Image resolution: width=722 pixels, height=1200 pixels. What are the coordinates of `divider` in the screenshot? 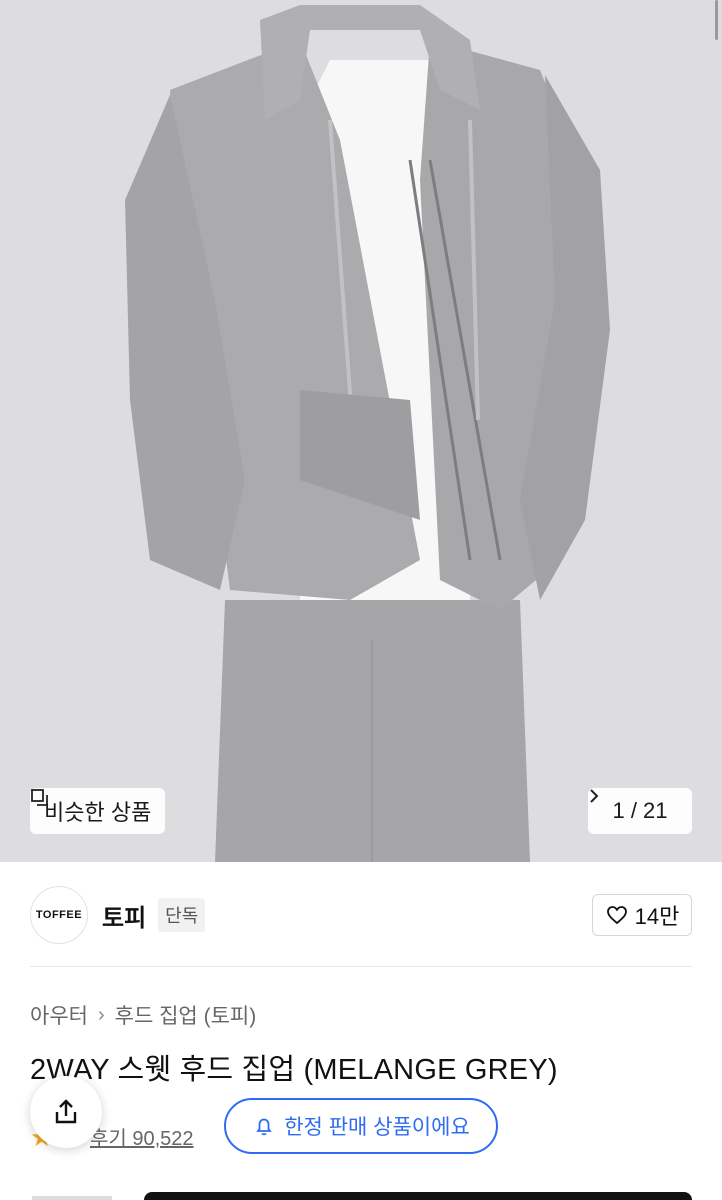 It's located at (361, 966).